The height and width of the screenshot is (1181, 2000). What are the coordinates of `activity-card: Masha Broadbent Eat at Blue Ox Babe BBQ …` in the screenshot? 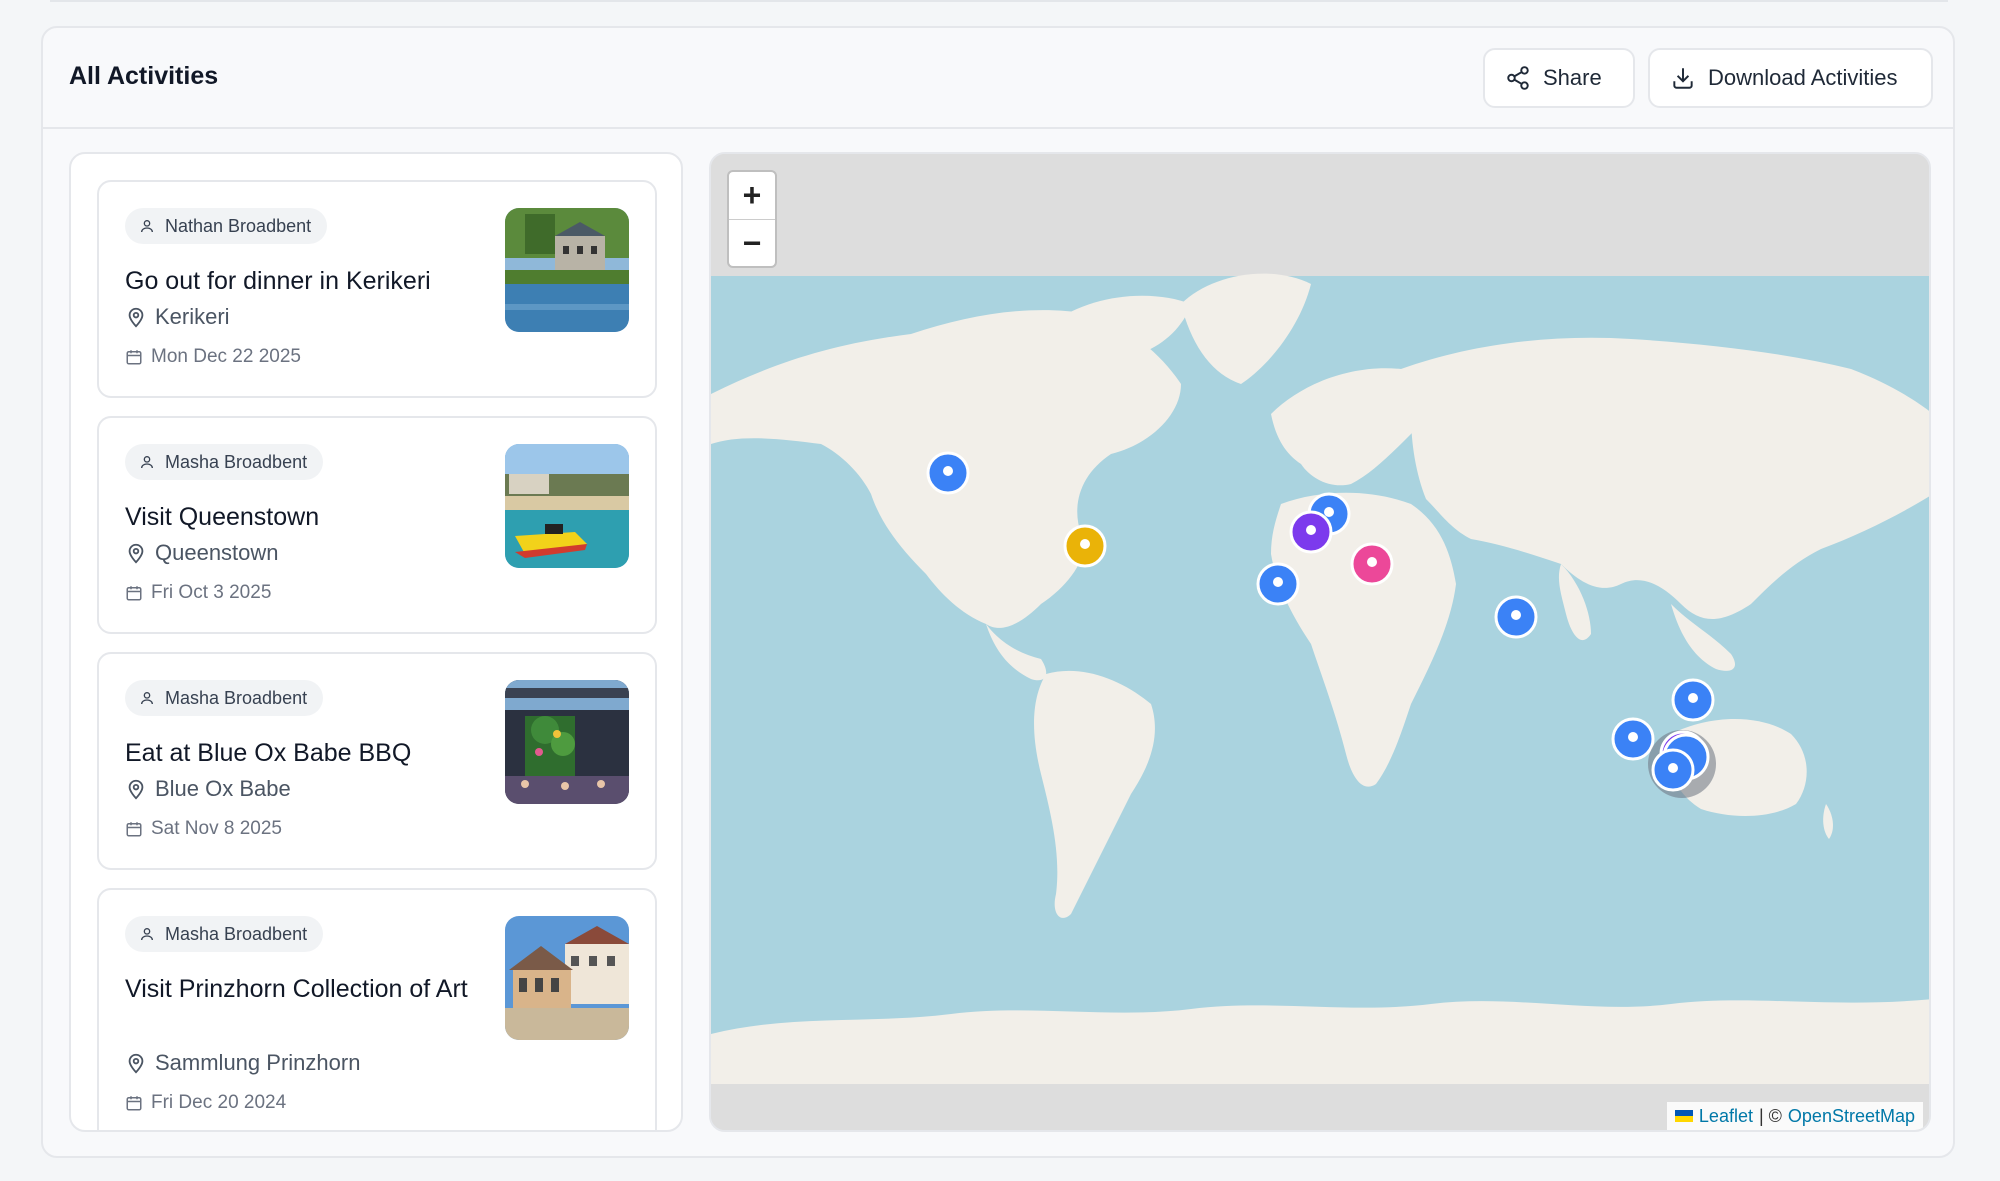 It's located at (377, 761).